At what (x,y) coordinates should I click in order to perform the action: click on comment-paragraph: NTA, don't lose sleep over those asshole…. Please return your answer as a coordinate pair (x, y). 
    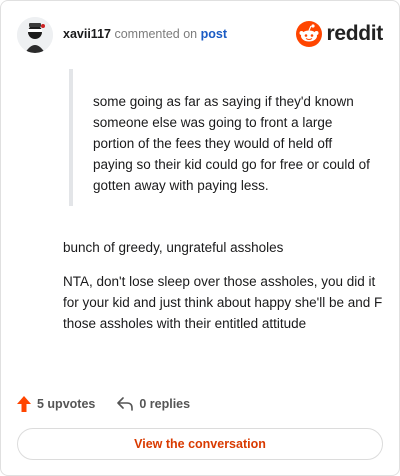
    Looking at the image, I should click on (223, 302).